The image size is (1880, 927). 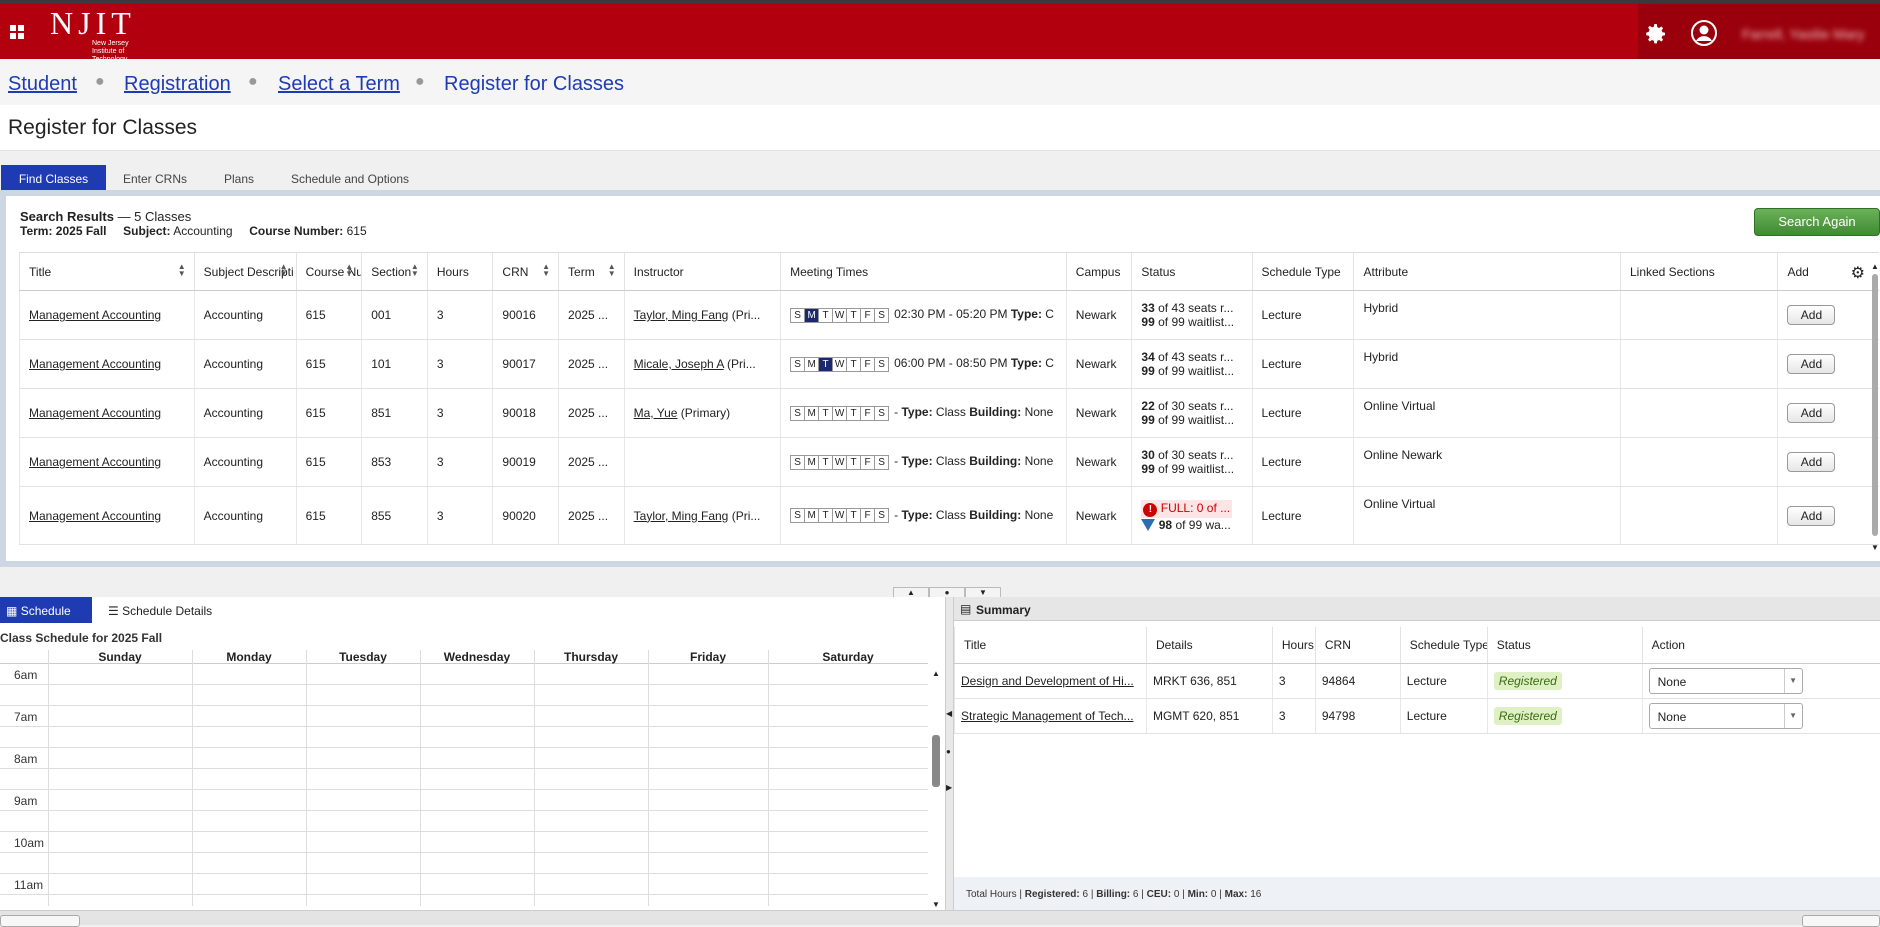 What do you see at coordinates (1656, 34) in the screenshot?
I see `gear-icon` at bounding box center [1656, 34].